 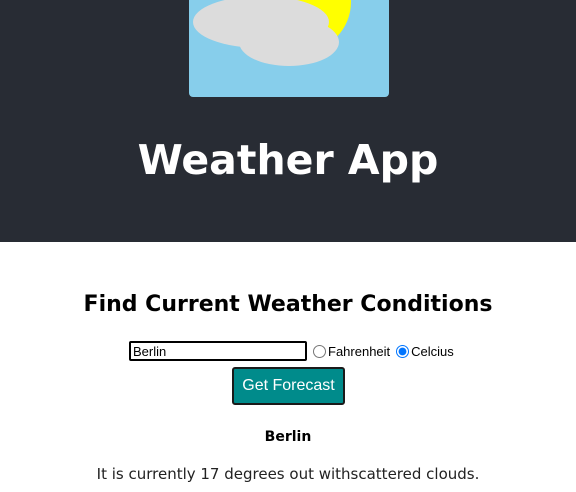 What do you see at coordinates (272, 33) in the screenshot?
I see `sun-behind-cloud-icon` at bounding box center [272, 33].